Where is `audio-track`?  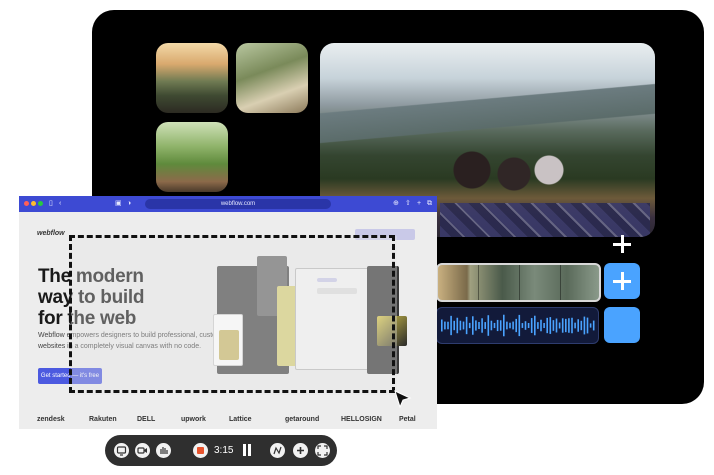 audio-track is located at coordinates (517, 325).